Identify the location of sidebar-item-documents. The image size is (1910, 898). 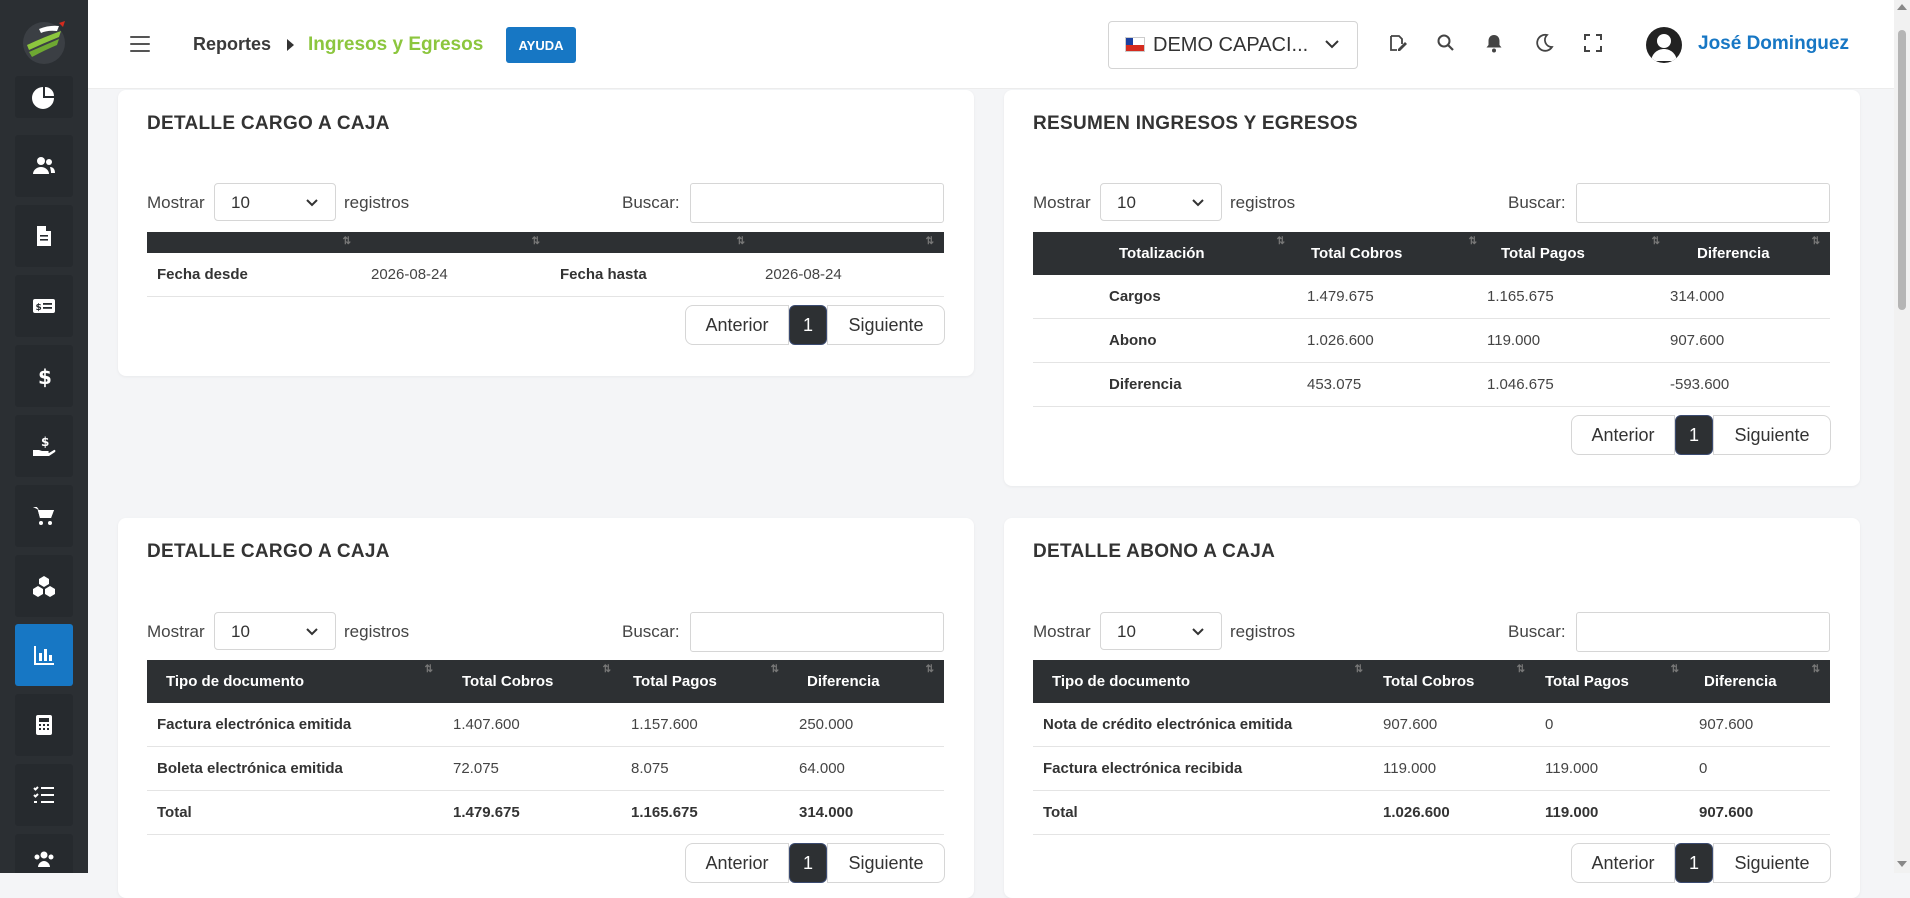
(44, 236).